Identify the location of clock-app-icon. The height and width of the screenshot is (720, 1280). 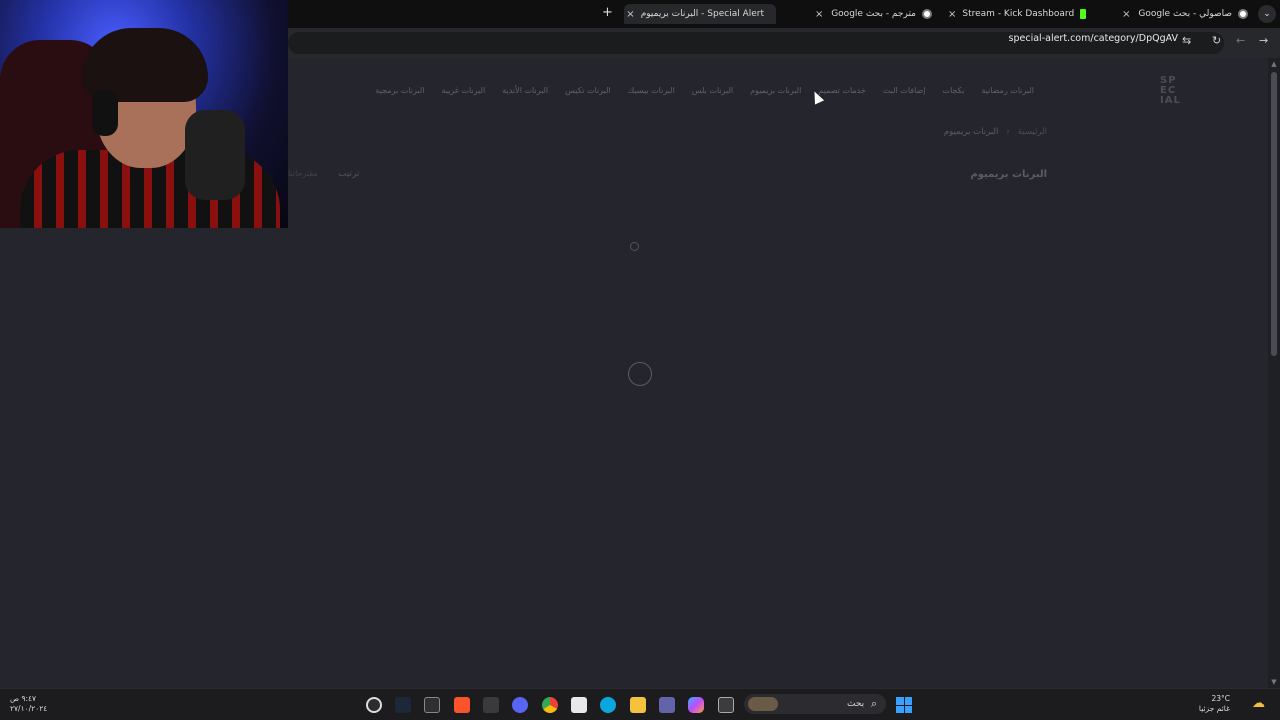
(374, 705).